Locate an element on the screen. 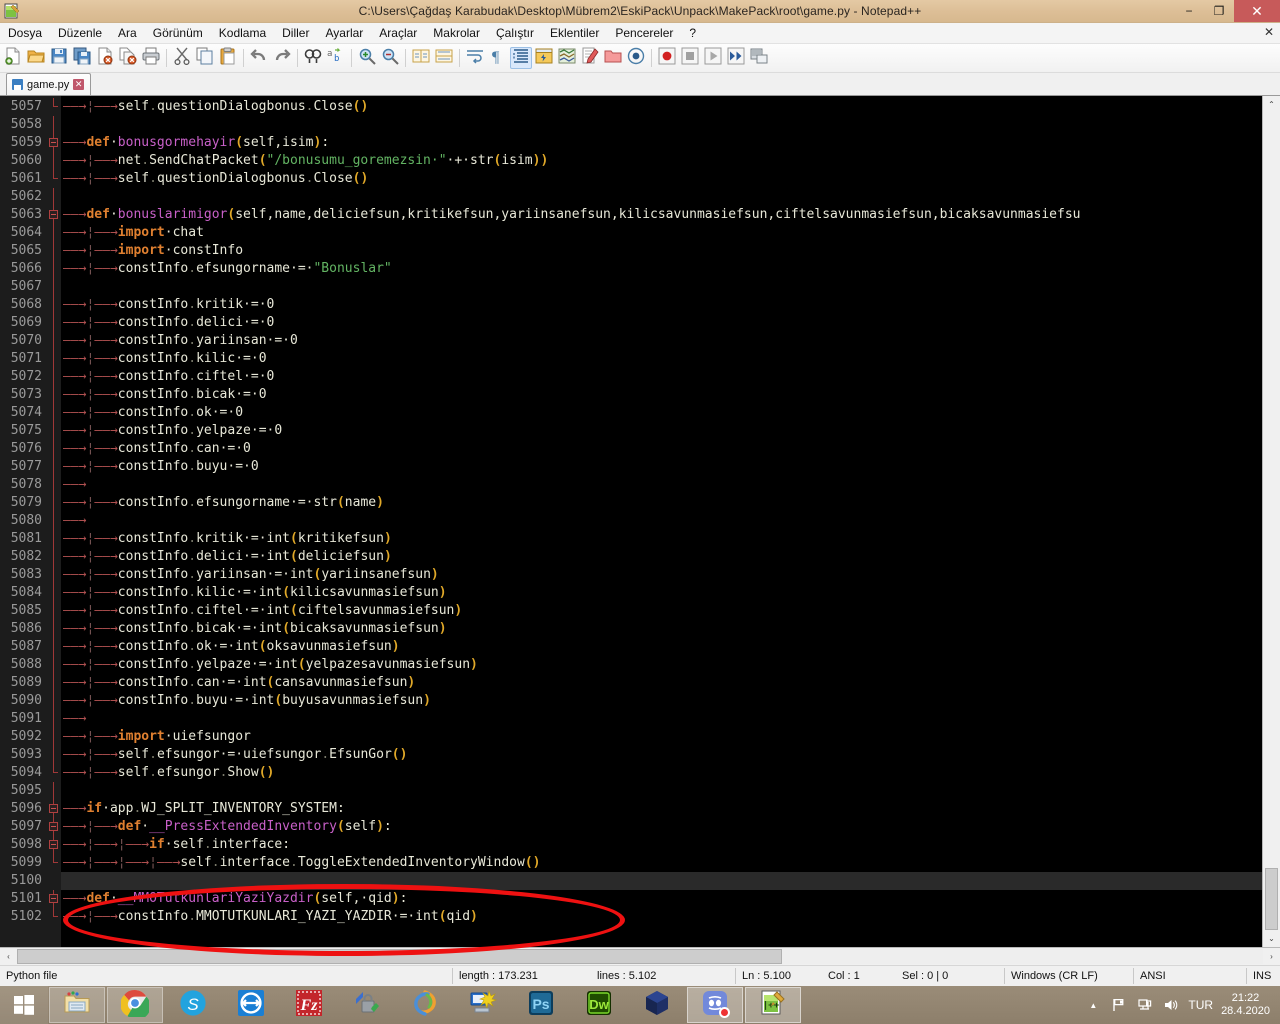 The width and height of the screenshot is (1280, 1024). toolbar-user-defined-dialog is located at coordinates (544, 58).